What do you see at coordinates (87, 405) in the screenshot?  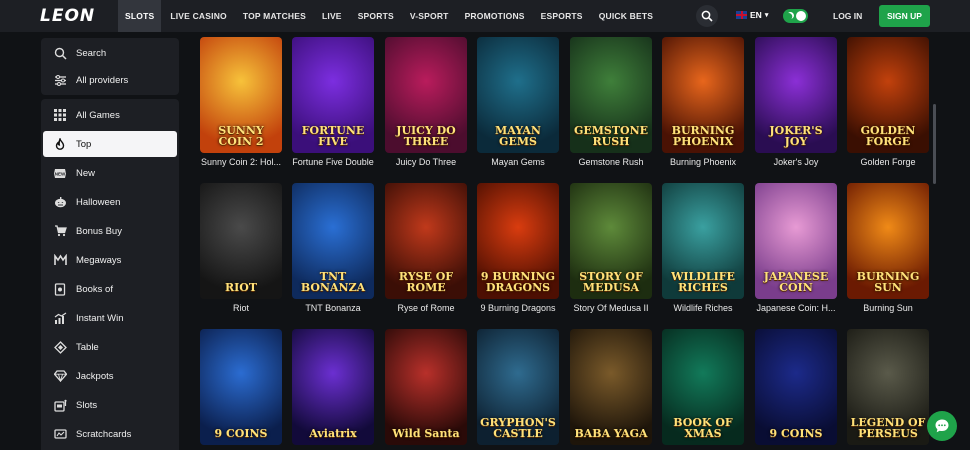 I see `sidebar-item-label: Slots` at bounding box center [87, 405].